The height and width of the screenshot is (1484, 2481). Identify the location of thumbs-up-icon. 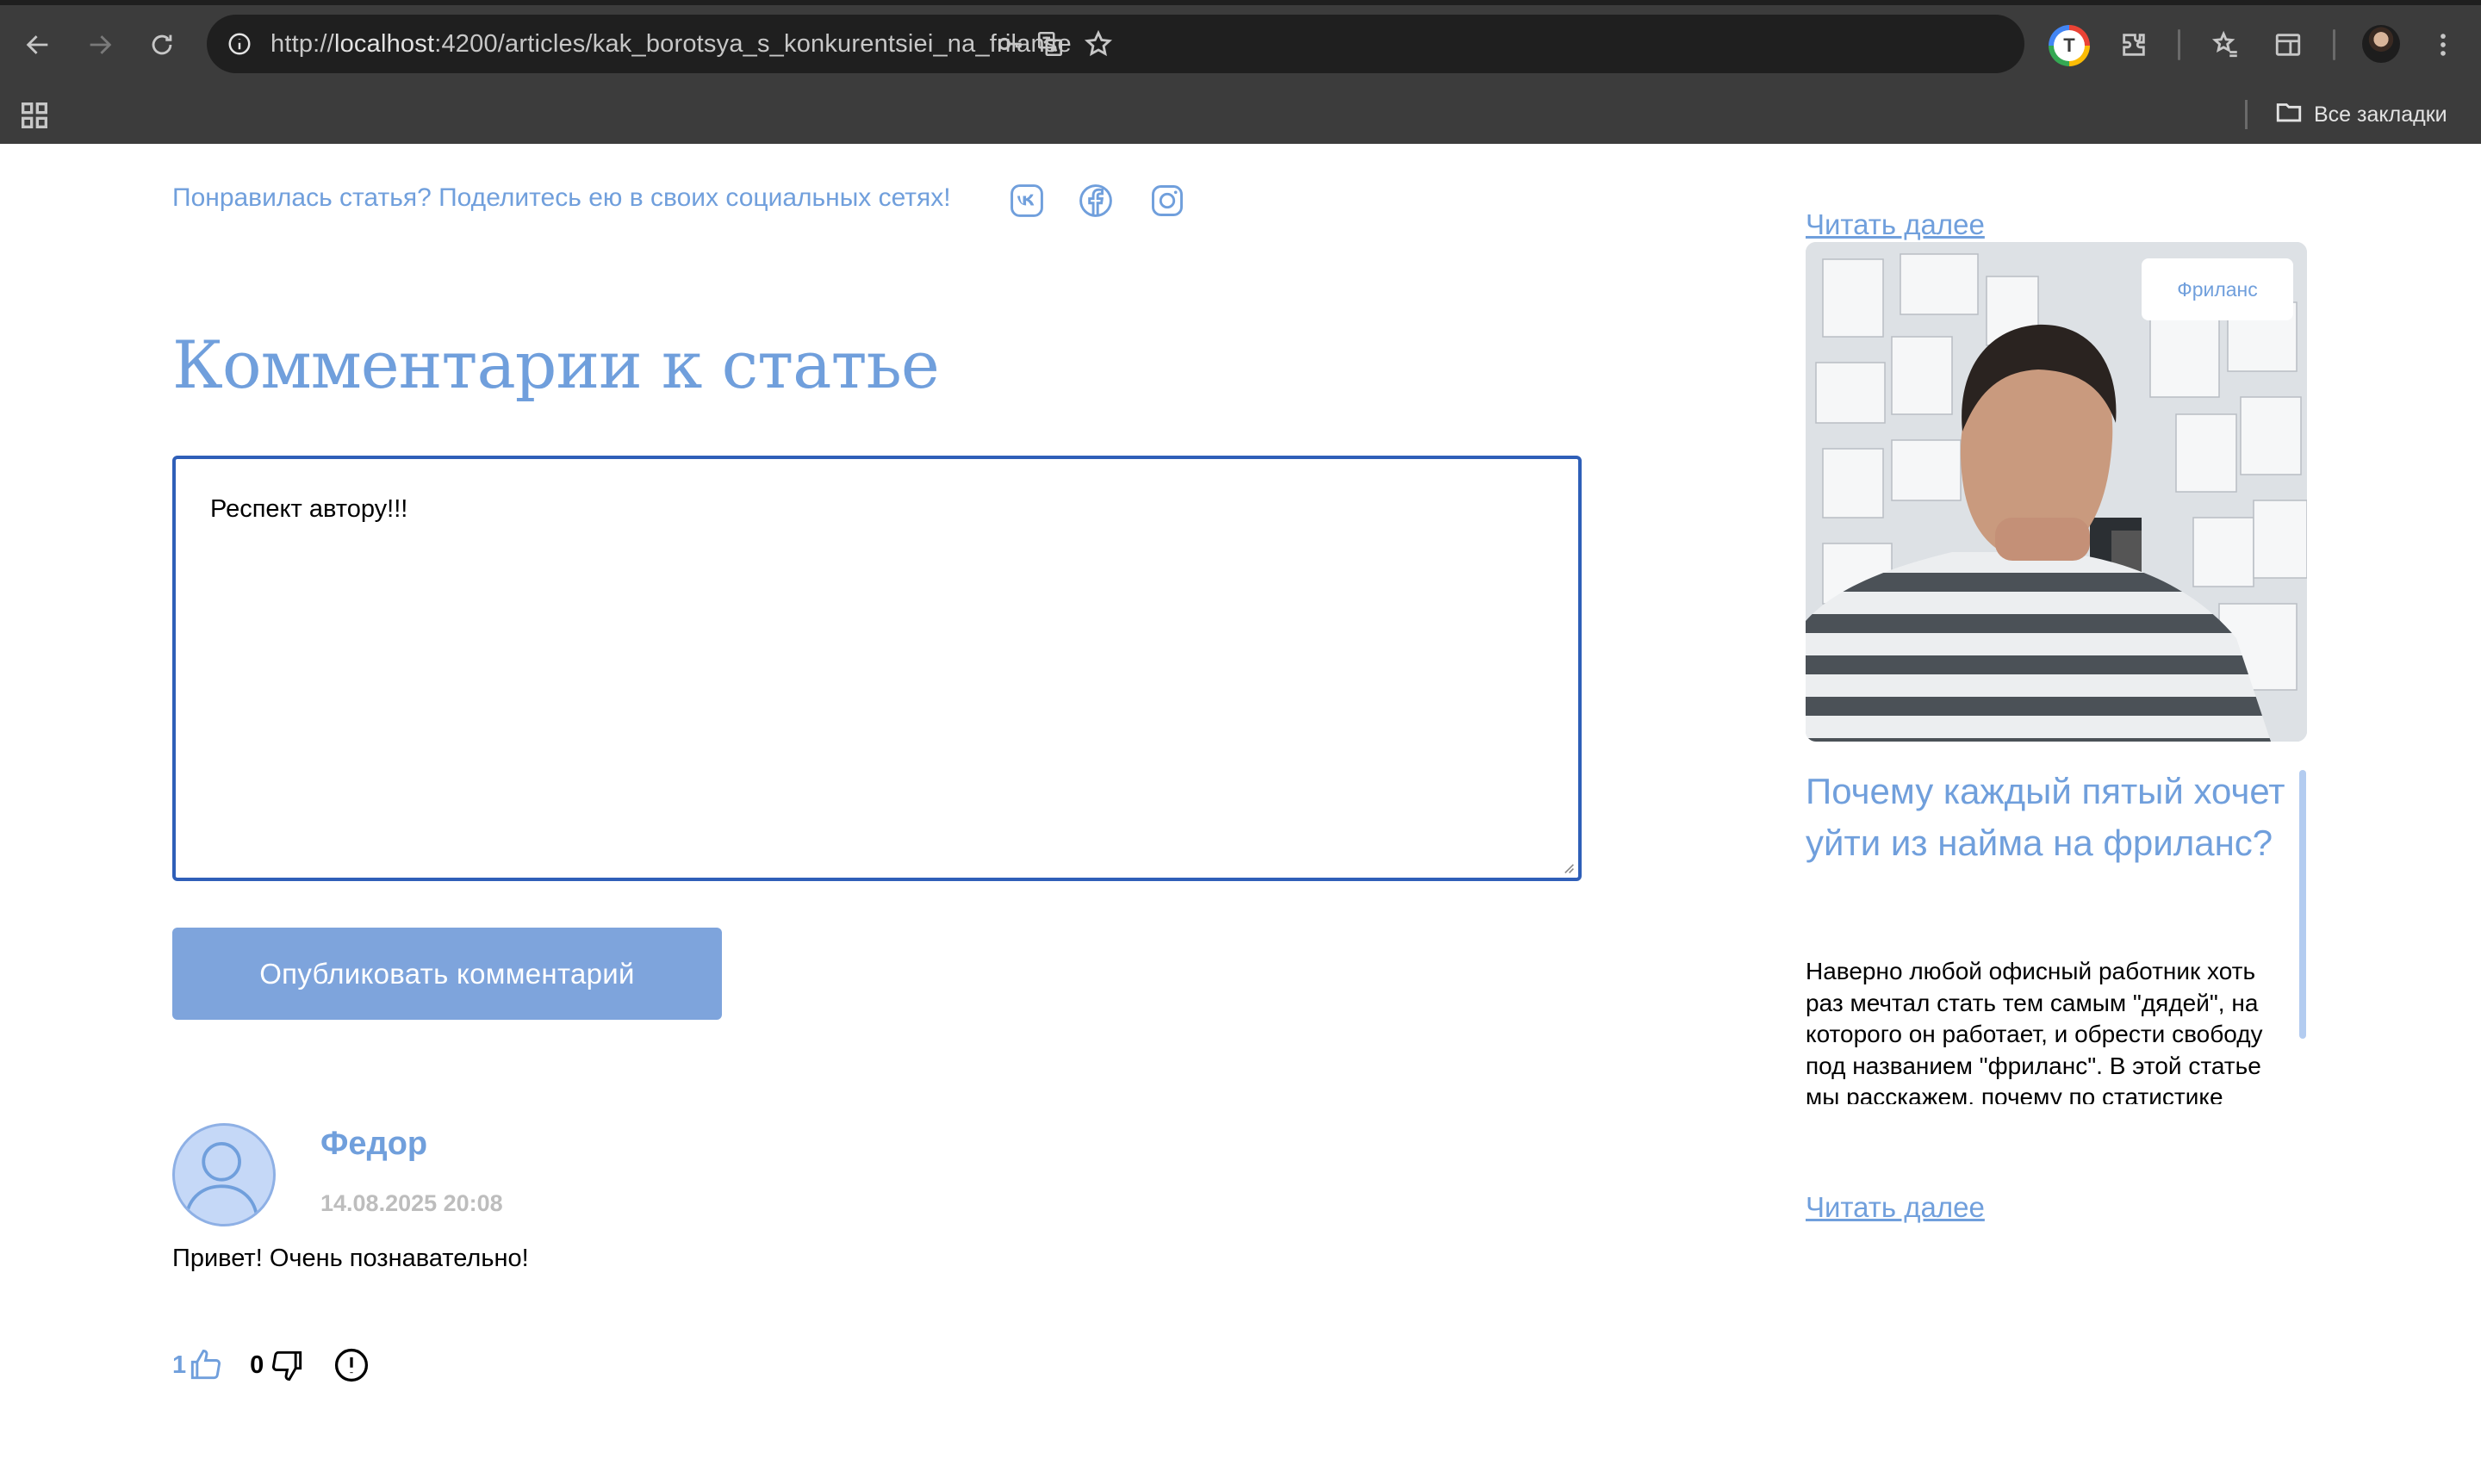
(205, 1365).